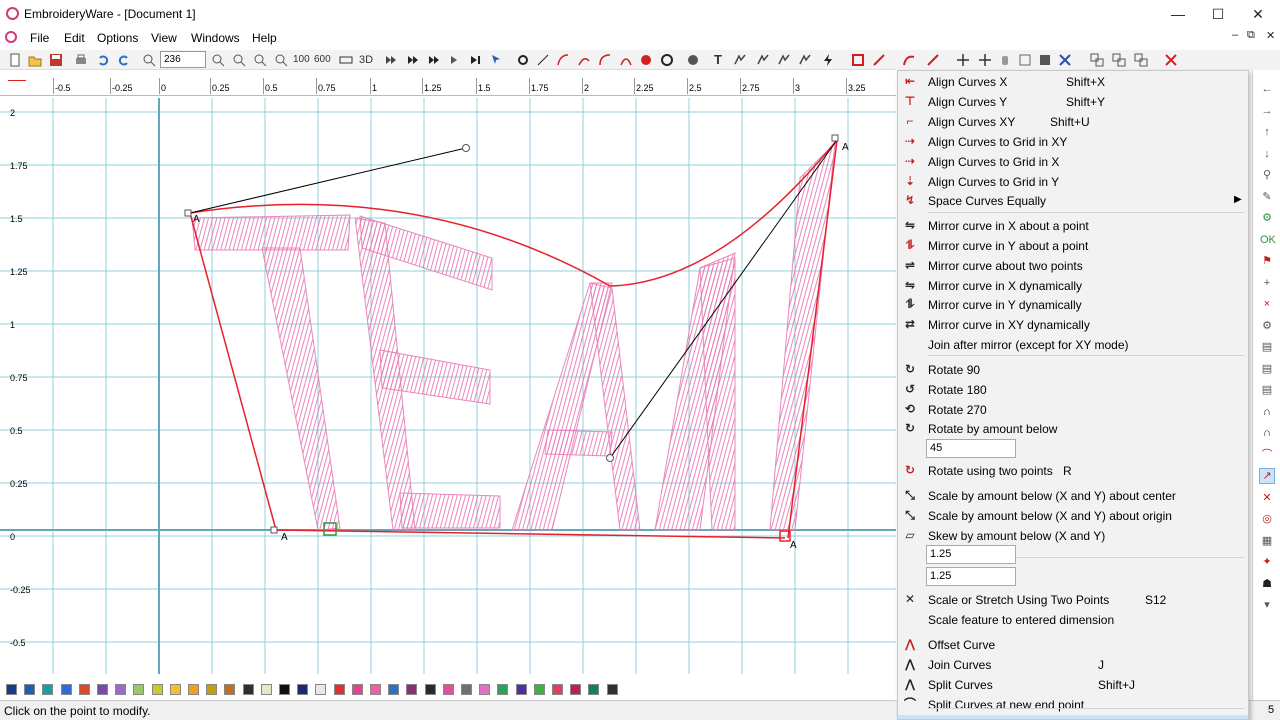  What do you see at coordinates (1073, 200) in the screenshot?
I see `menu-item-space-curves-equally: ↯ Space Curves Equally ▶` at bounding box center [1073, 200].